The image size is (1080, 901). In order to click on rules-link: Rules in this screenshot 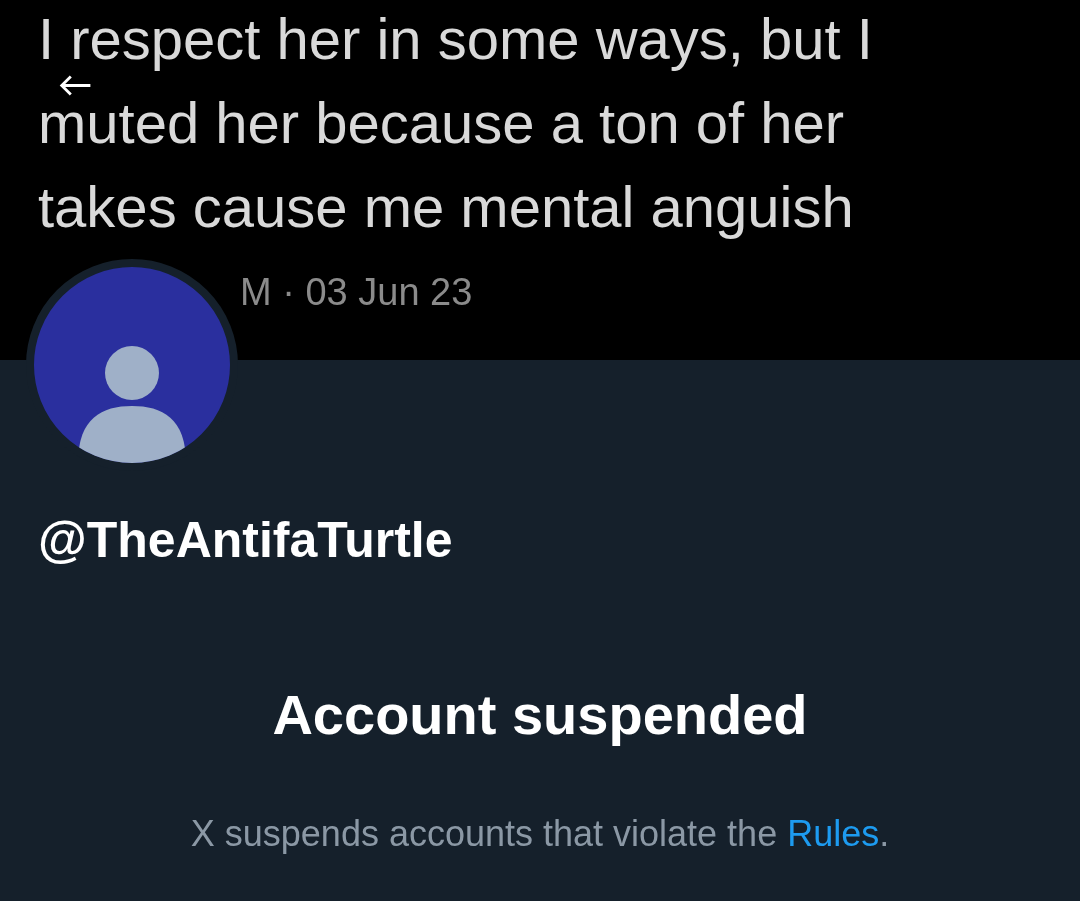, I will do `click(833, 833)`.